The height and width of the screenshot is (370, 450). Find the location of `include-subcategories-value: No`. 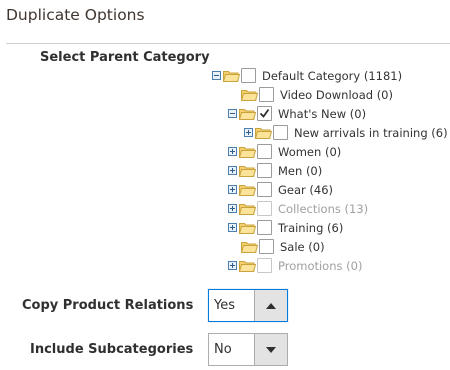

include-subcategories-value: No is located at coordinates (223, 349).